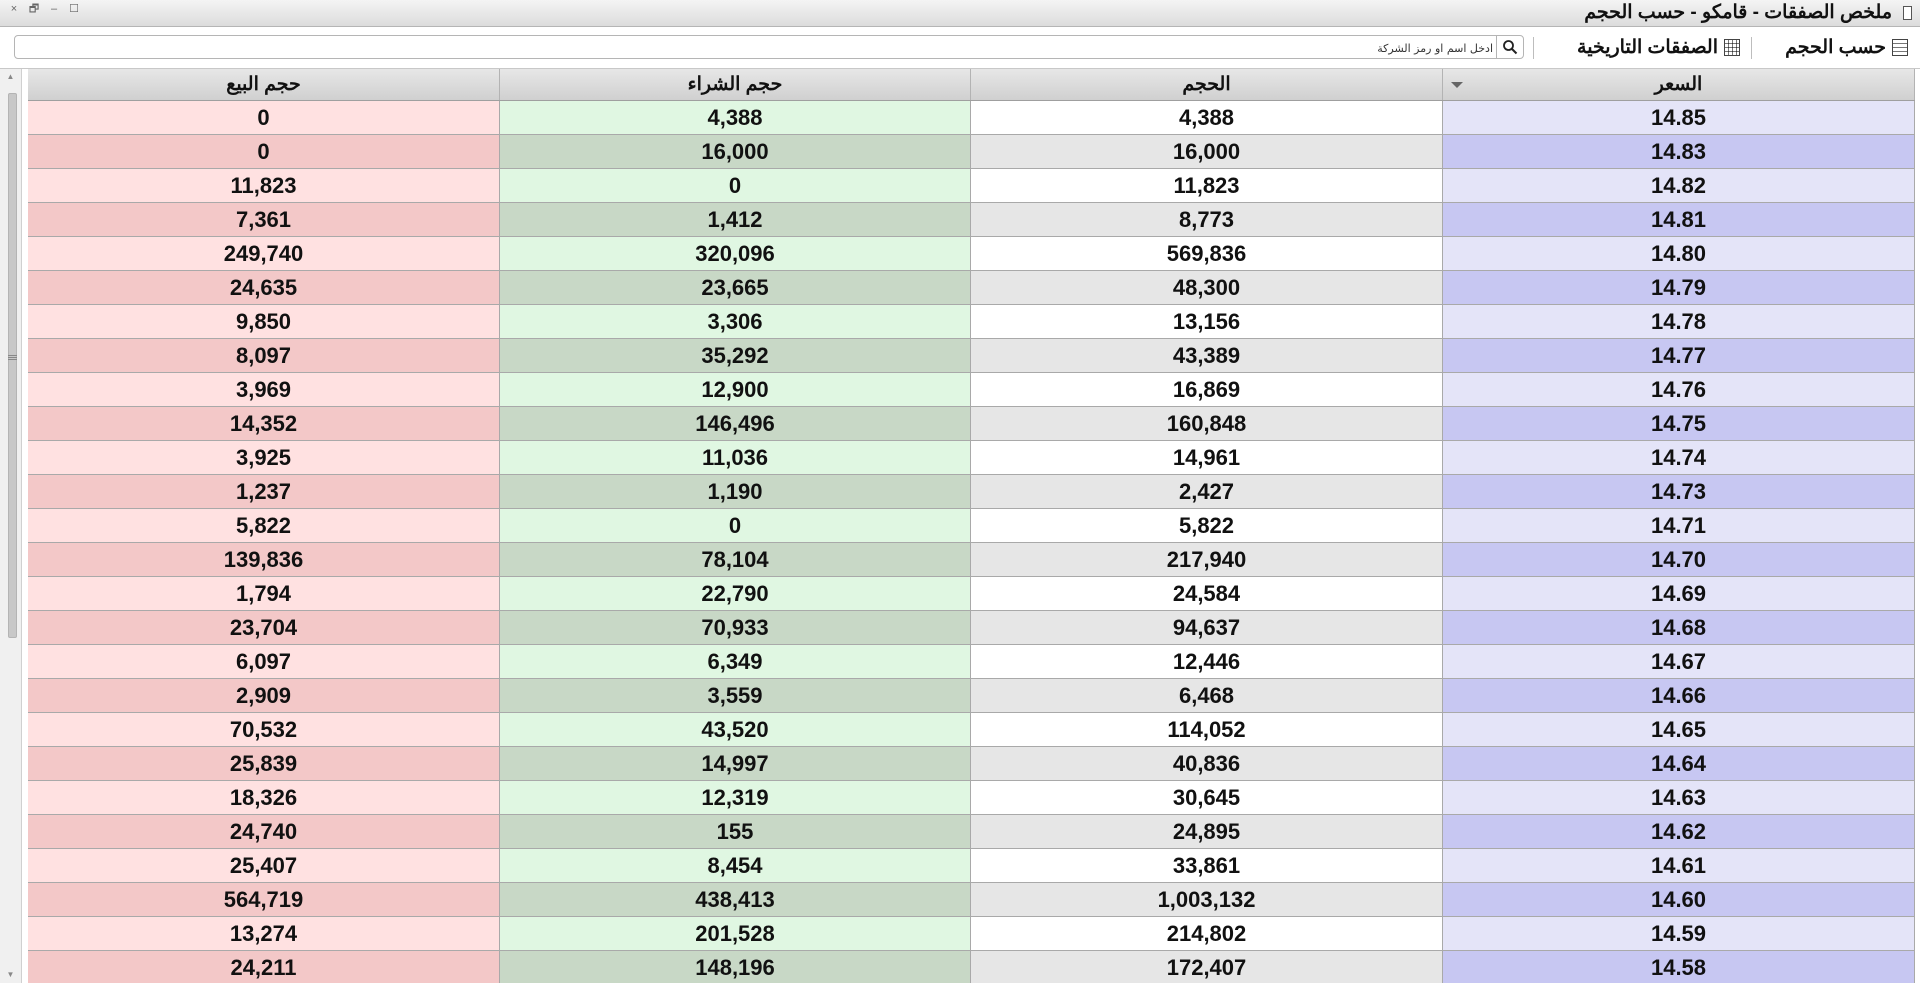  I want to click on header-buy-volume: حجم الشراء, so click(735, 84).